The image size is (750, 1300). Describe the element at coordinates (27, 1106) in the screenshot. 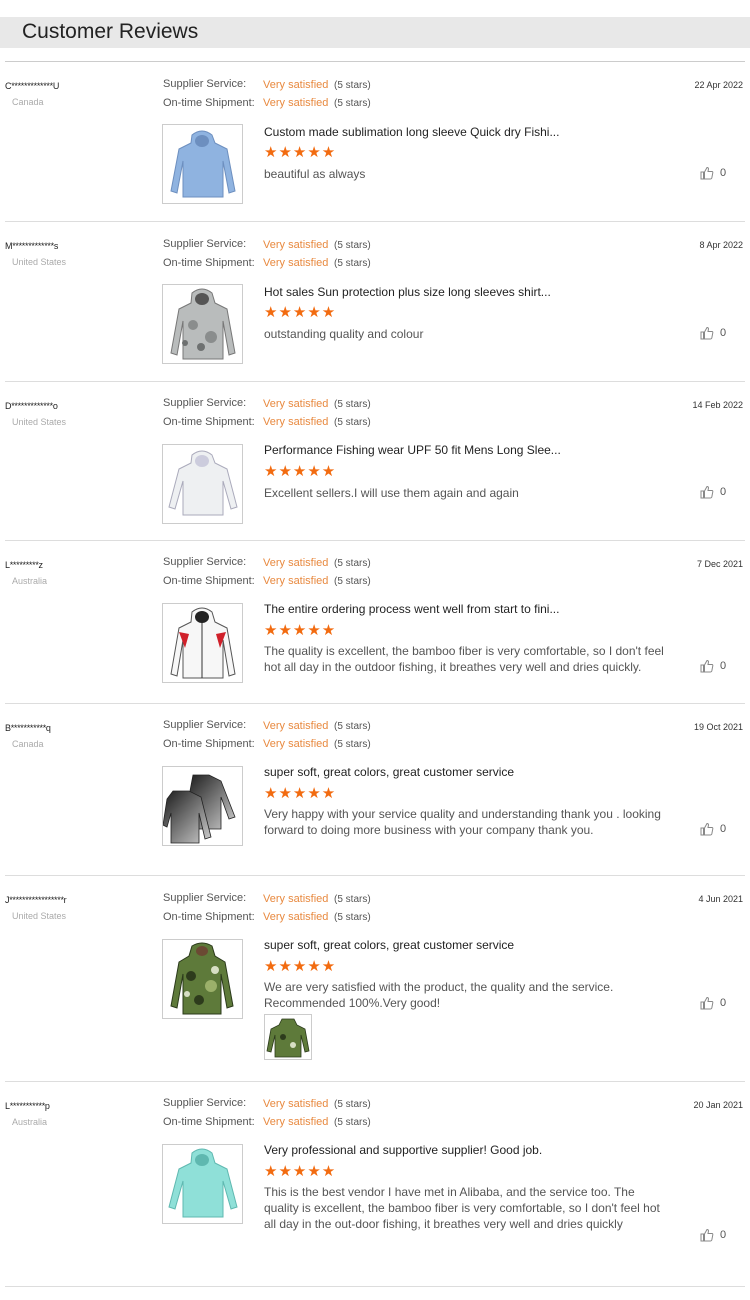

I see `reviewer-name: L***********p` at that location.